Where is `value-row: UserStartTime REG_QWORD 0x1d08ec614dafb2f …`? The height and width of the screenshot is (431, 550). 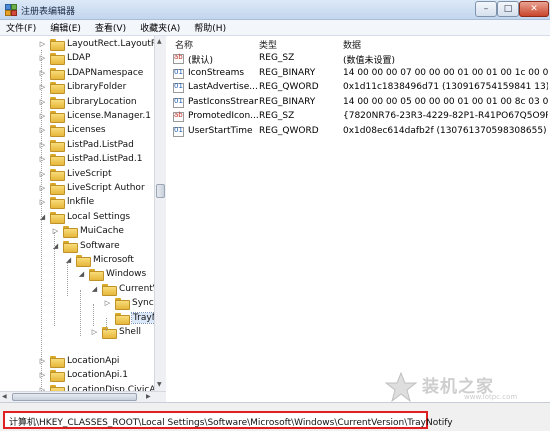 value-row: UserStartTime REG_QWORD 0x1d08ec614dafb2f … is located at coordinates (358, 132).